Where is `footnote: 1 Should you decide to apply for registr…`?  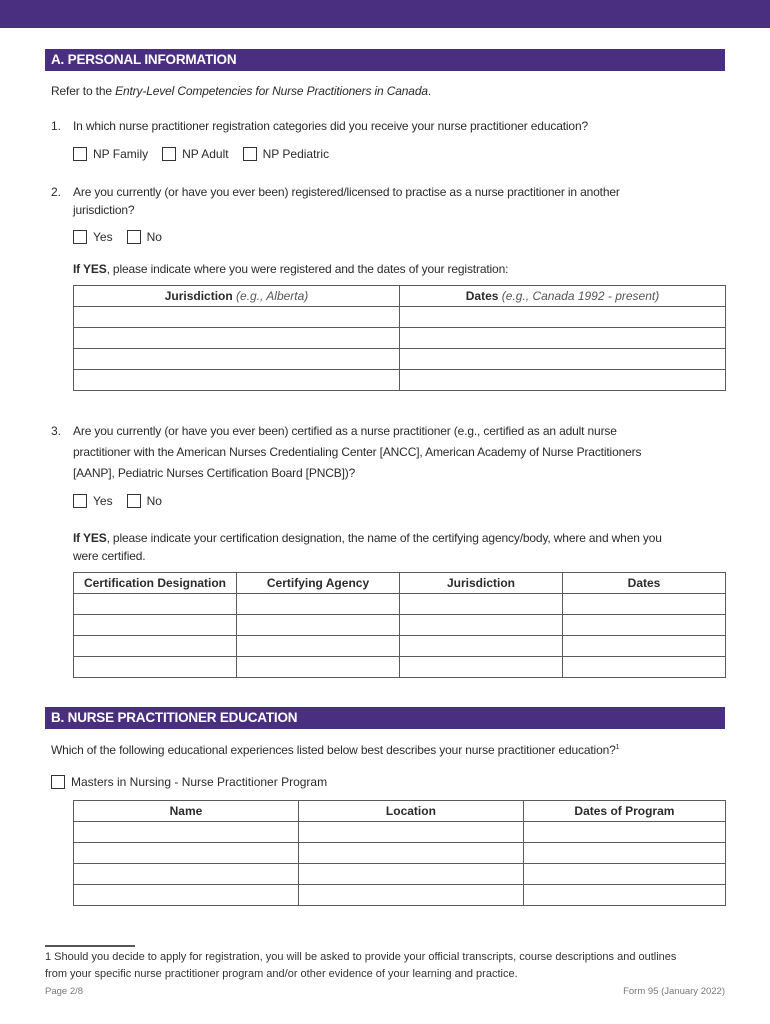
footnote: 1 Should you decide to apply for registr… is located at coordinates (385, 966).